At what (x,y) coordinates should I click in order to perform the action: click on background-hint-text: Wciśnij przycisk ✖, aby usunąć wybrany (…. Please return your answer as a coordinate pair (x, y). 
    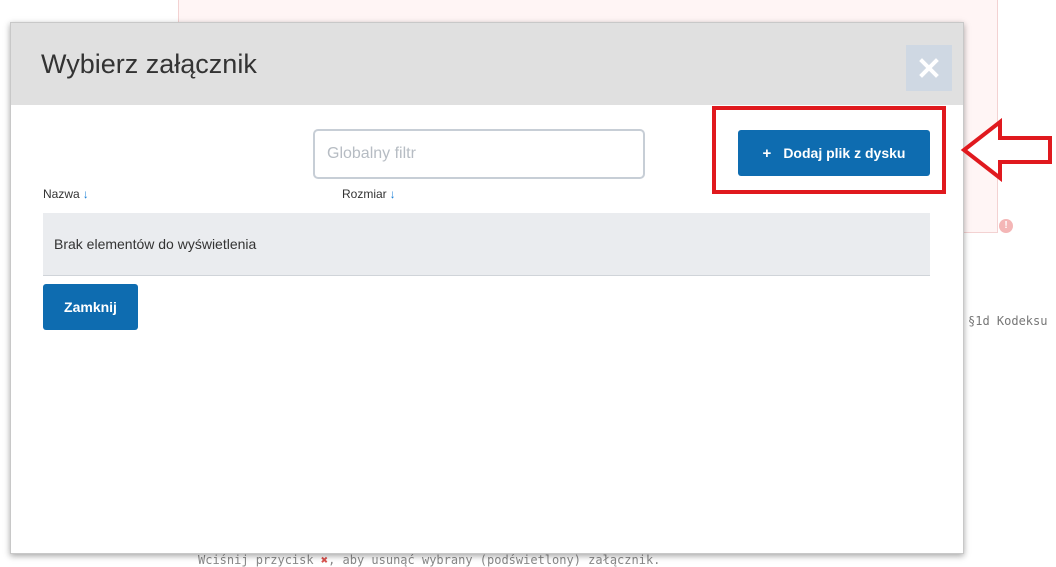
    Looking at the image, I should click on (429, 560).